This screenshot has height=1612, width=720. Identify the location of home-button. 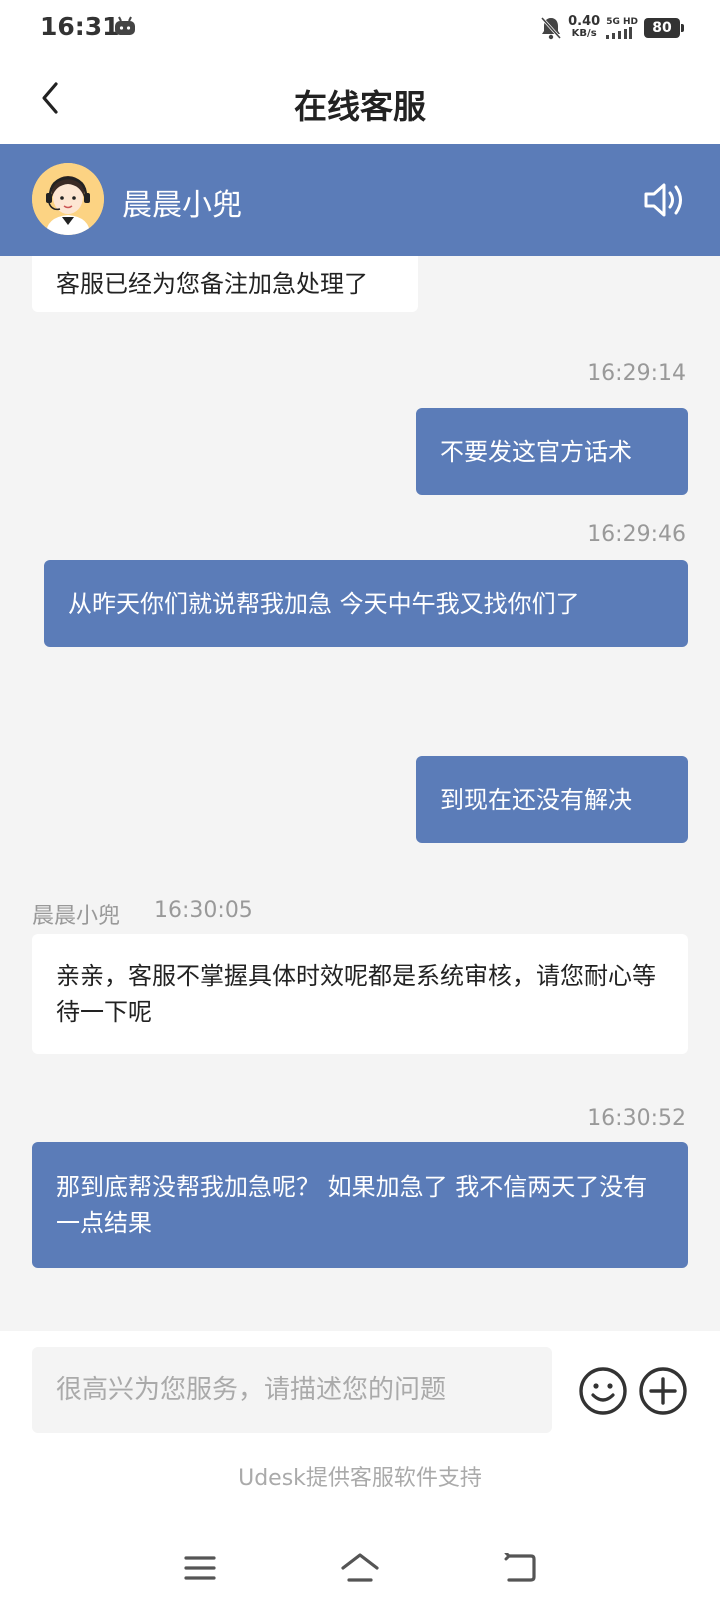
(360, 1568).